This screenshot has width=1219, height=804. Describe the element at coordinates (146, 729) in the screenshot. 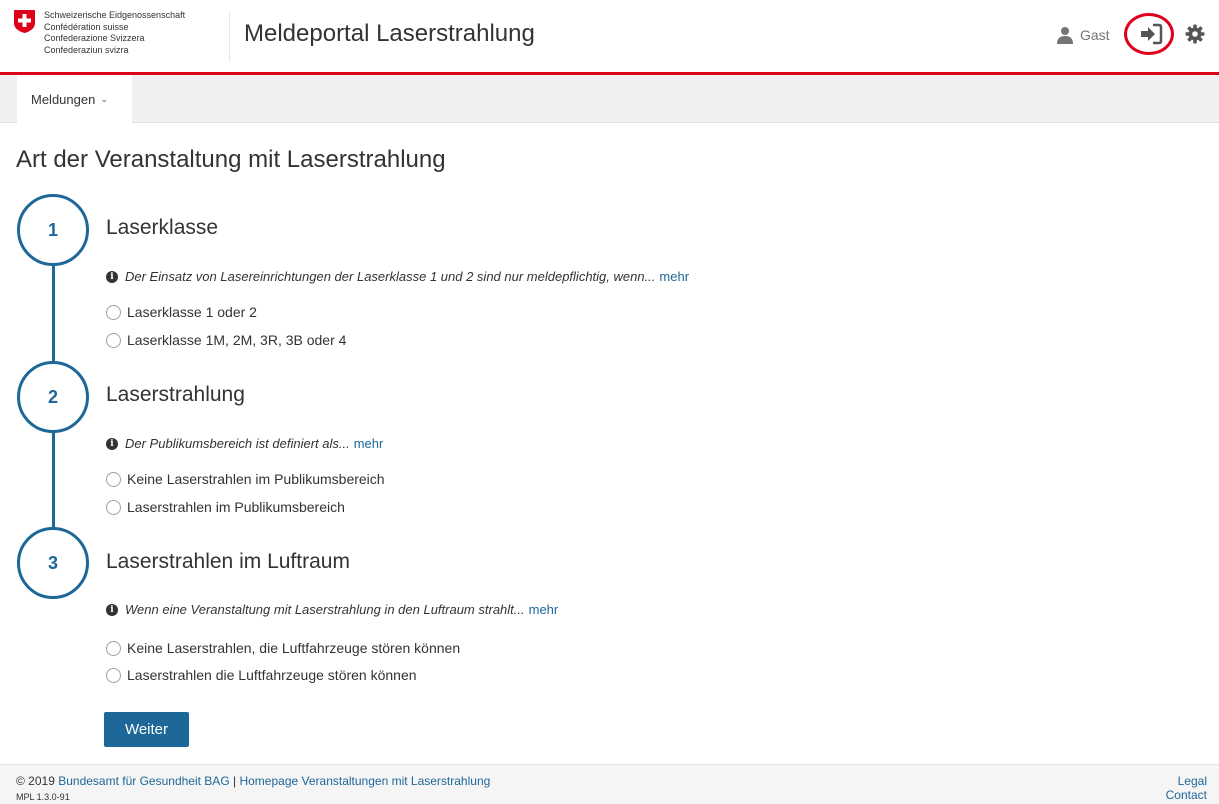

I see `next-button: Weiter` at that location.